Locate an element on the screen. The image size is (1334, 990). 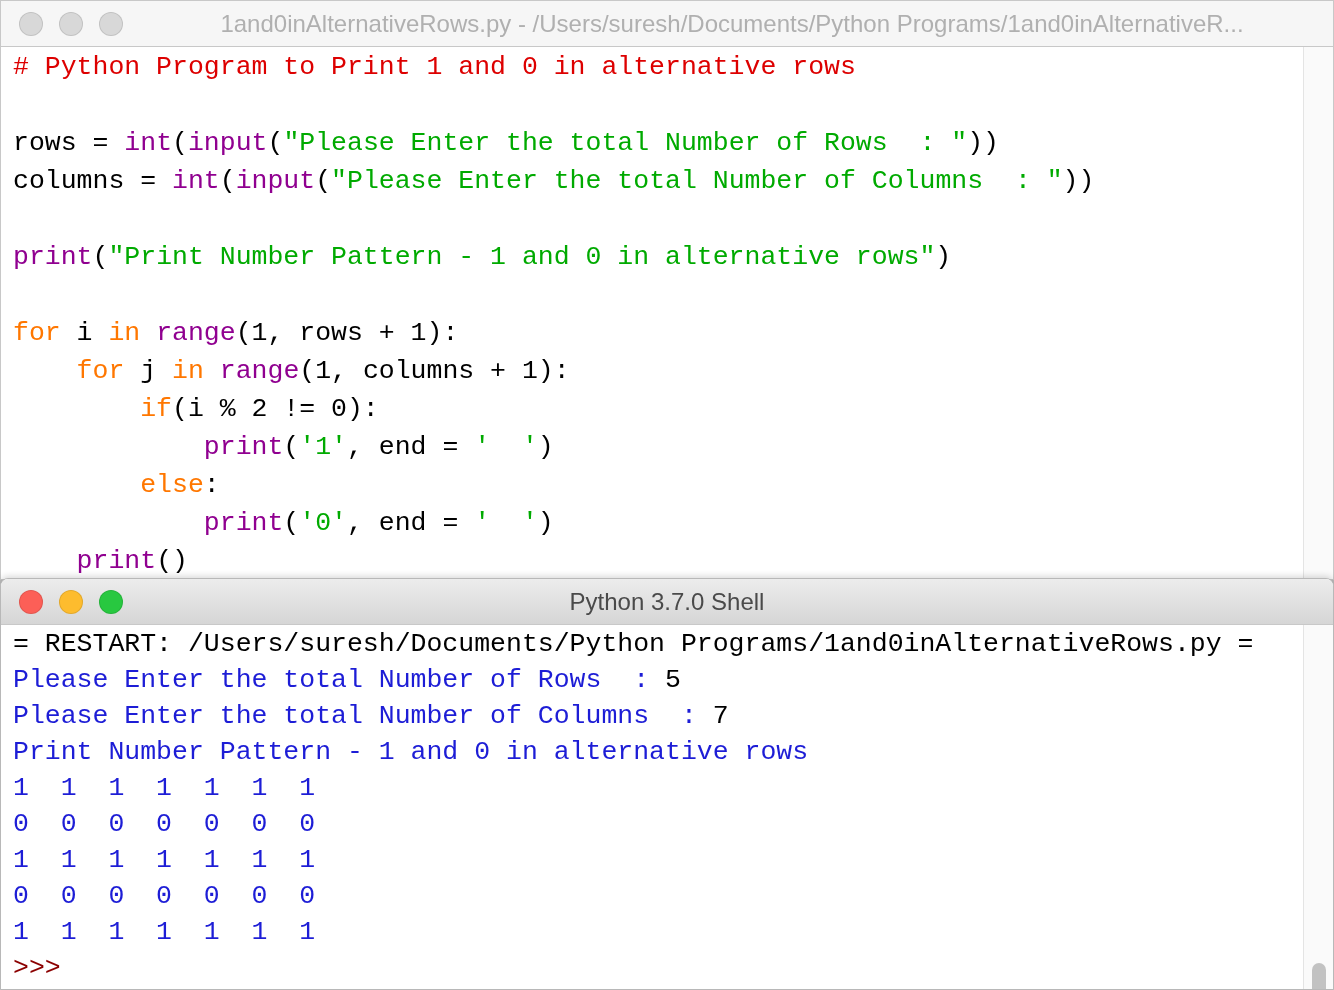
shell-line: = RESTART: /Users/suresh/Documents/Python Programs/1and0inAlternativeRows.py = is located at coordinates (633, 644).